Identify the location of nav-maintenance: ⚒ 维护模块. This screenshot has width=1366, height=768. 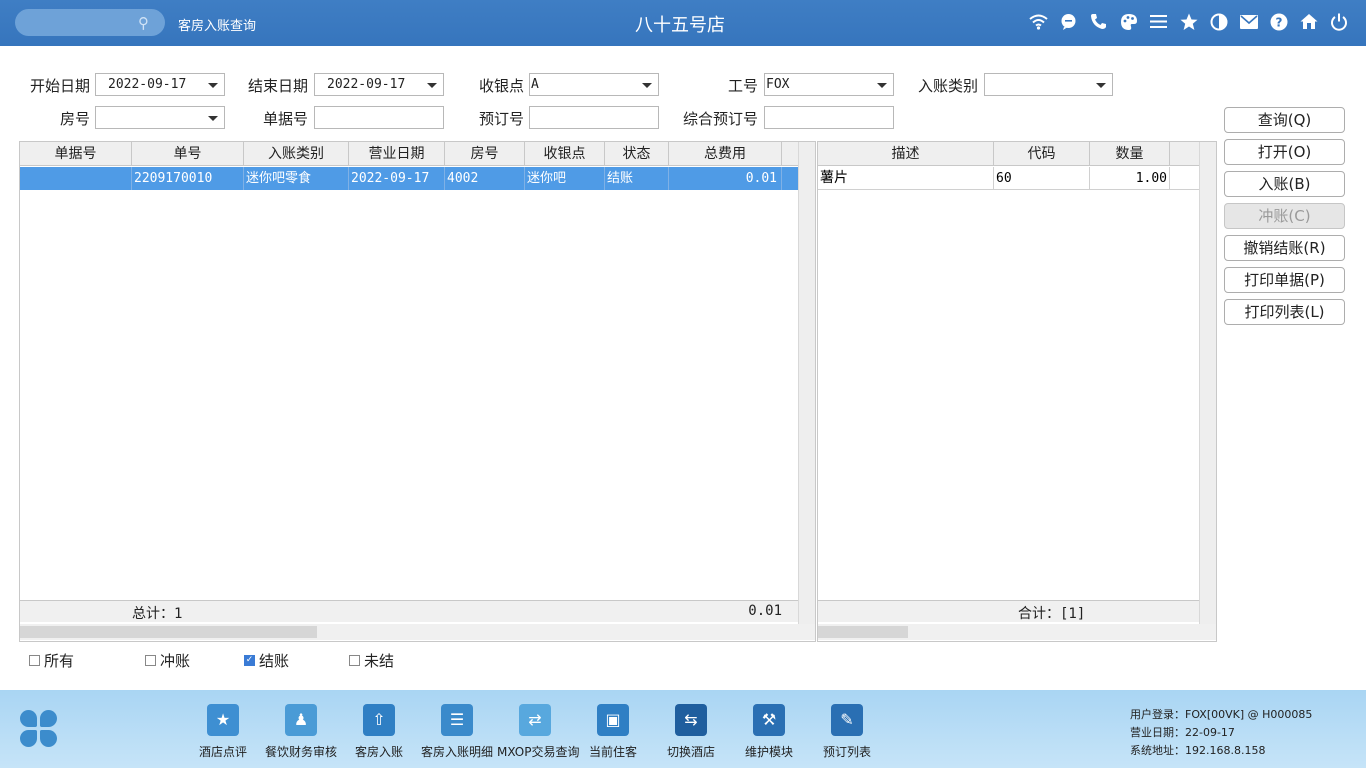
(769, 732).